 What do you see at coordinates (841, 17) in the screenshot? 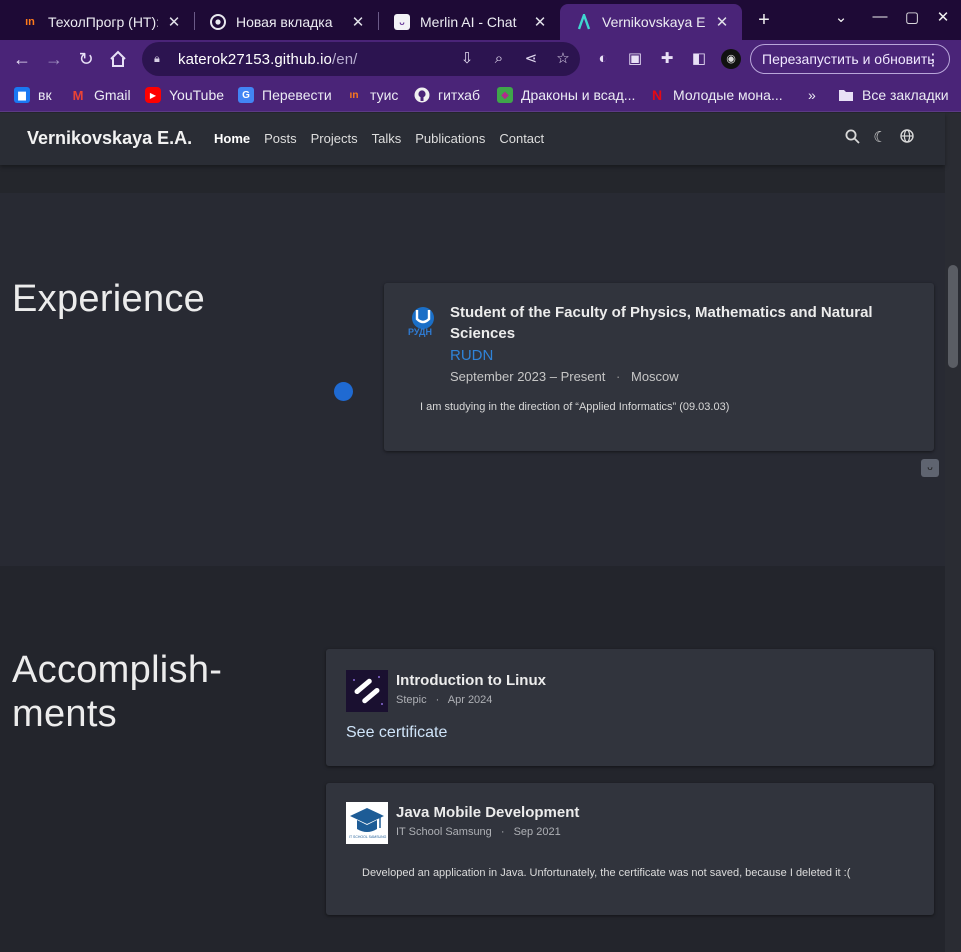
I see `tab-search-chevron-icon: ⌄` at bounding box center [841, 17].